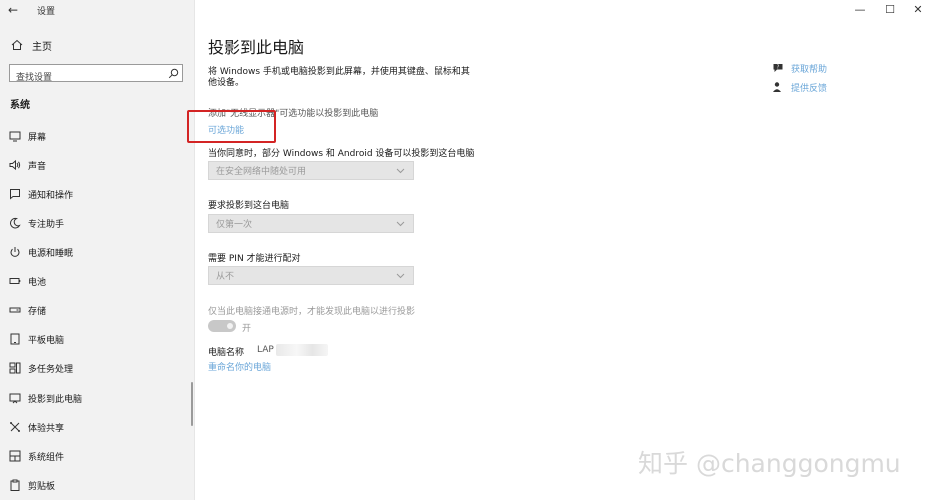 This screenshot has height=500, width=932. I want to click on components-icon, so click(15, 456).